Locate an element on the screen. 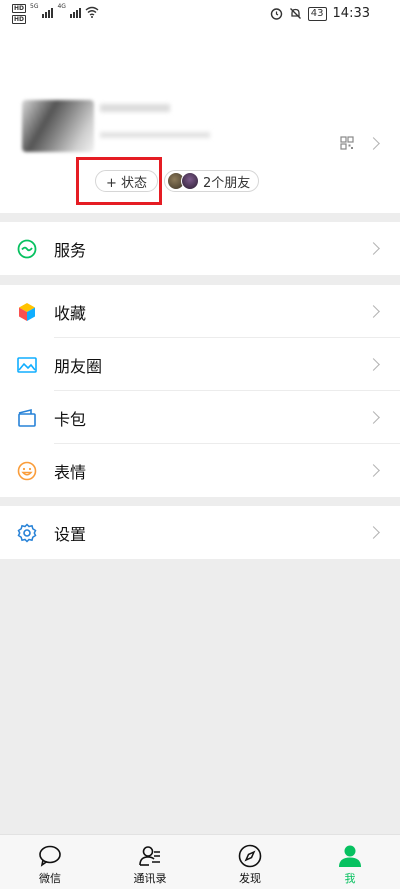 This screenshot has width=400, height=889. wechat-id-redacted is located at coordinates (155, 135).